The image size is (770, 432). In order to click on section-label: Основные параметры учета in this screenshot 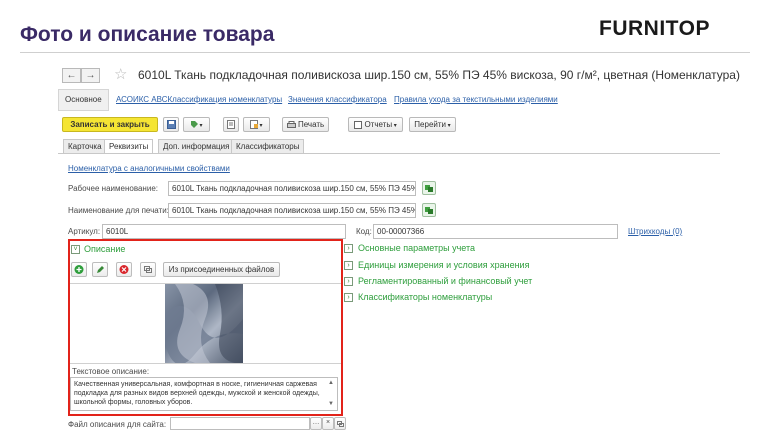, I will do `click(417, 248)`.